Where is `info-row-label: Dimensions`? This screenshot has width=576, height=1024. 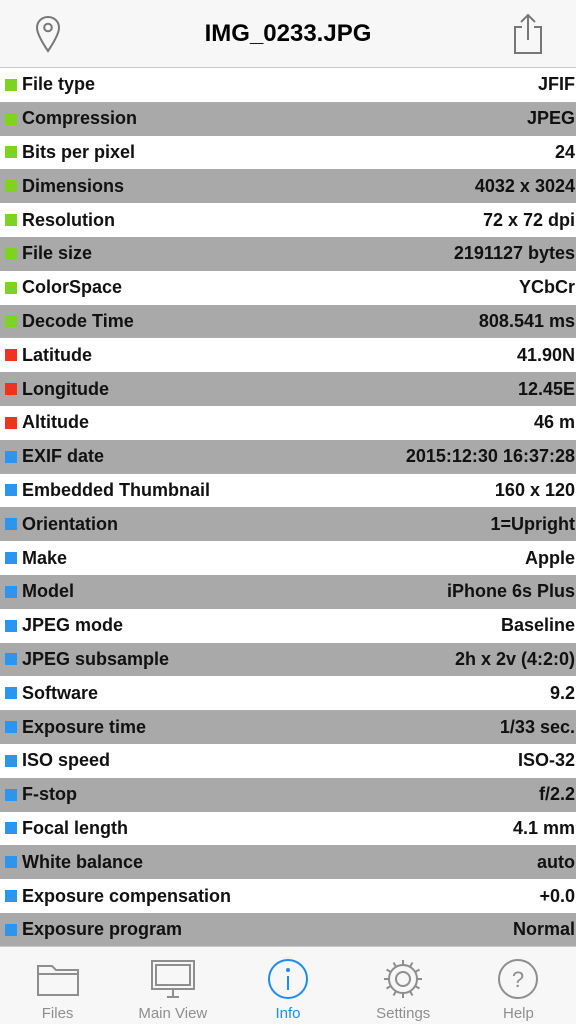 info-row-label: Dimensions is located at coordinates (73, 185).